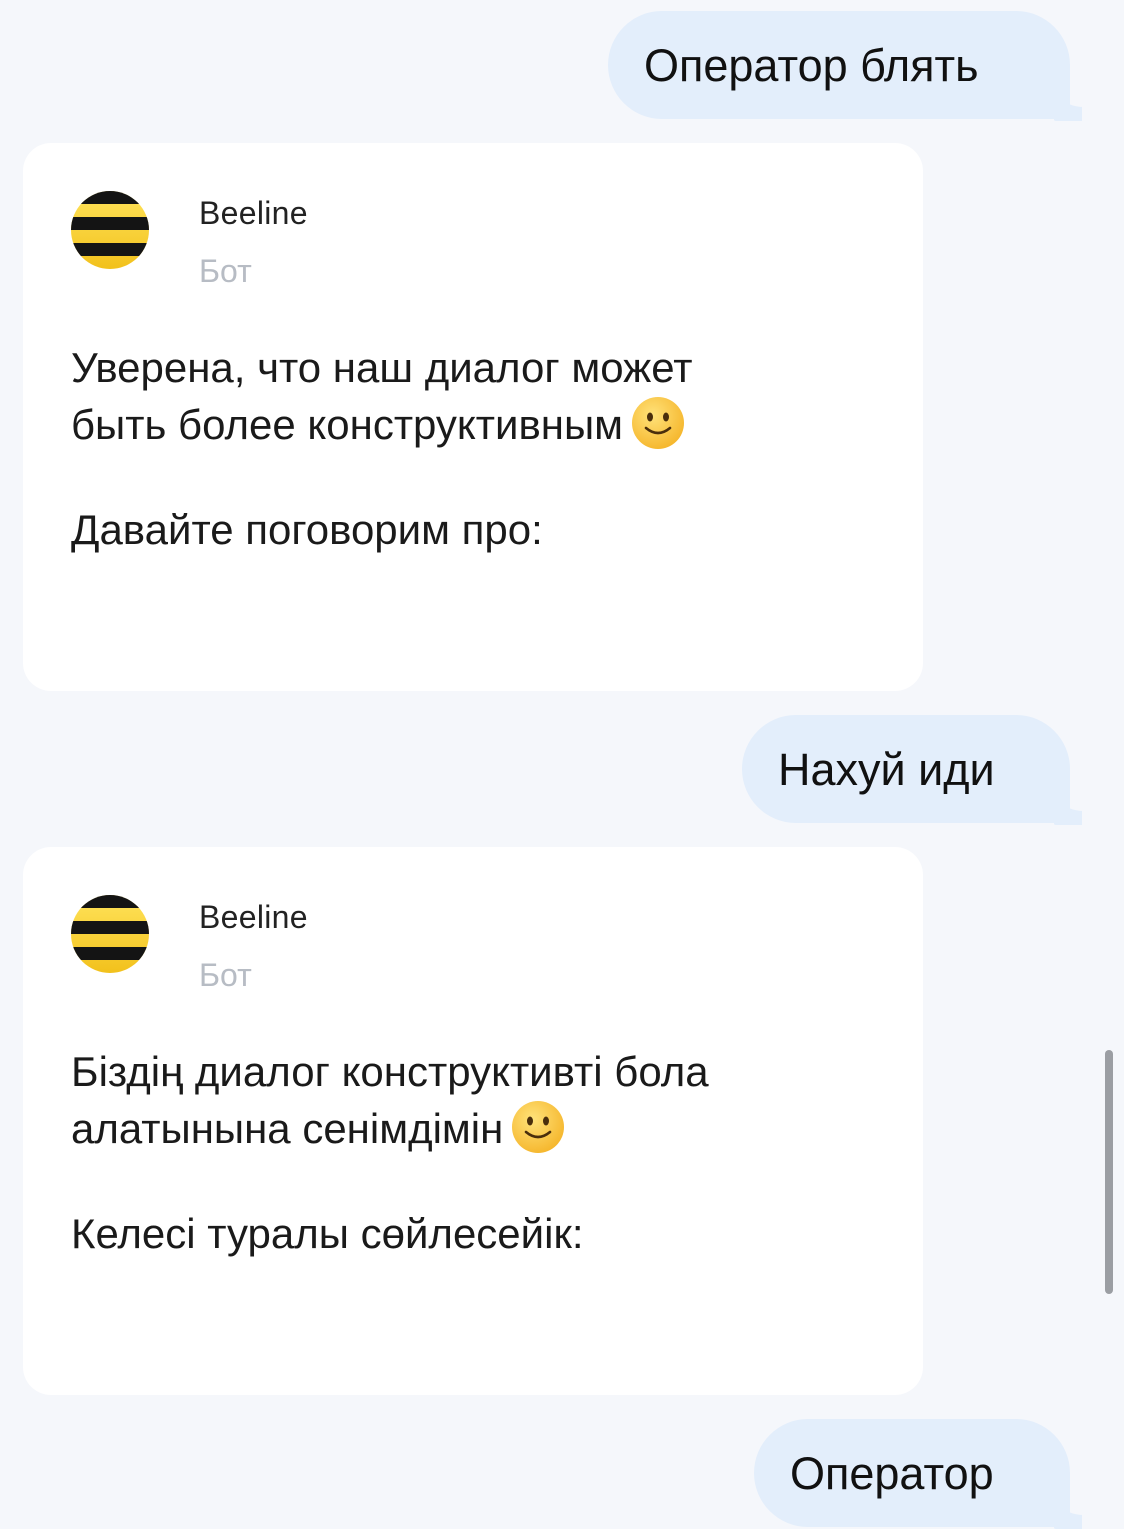  Describe the element at coordinates (307, 529) in the screenshot. I see `bot-message-line: Давайте поговорим про:` at that location.